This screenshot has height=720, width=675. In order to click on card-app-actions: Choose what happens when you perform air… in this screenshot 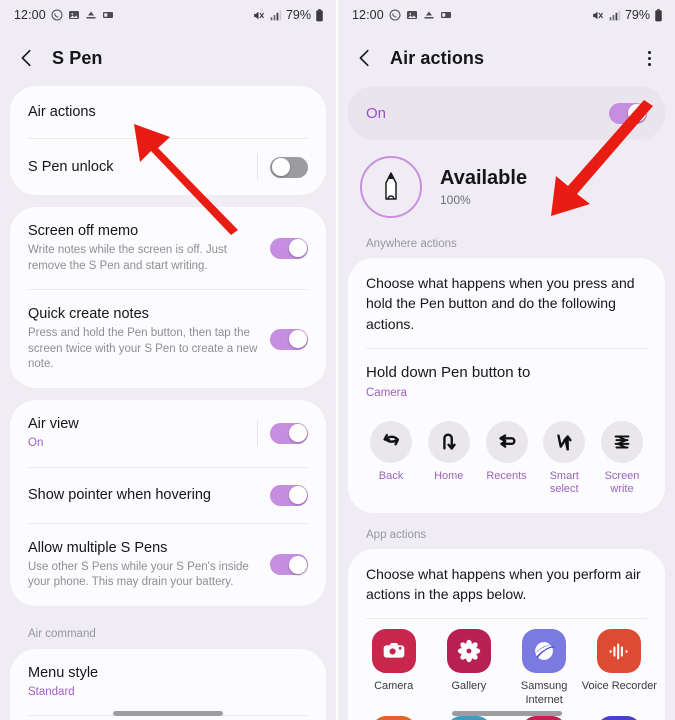, I will do `click(506, 634)`.